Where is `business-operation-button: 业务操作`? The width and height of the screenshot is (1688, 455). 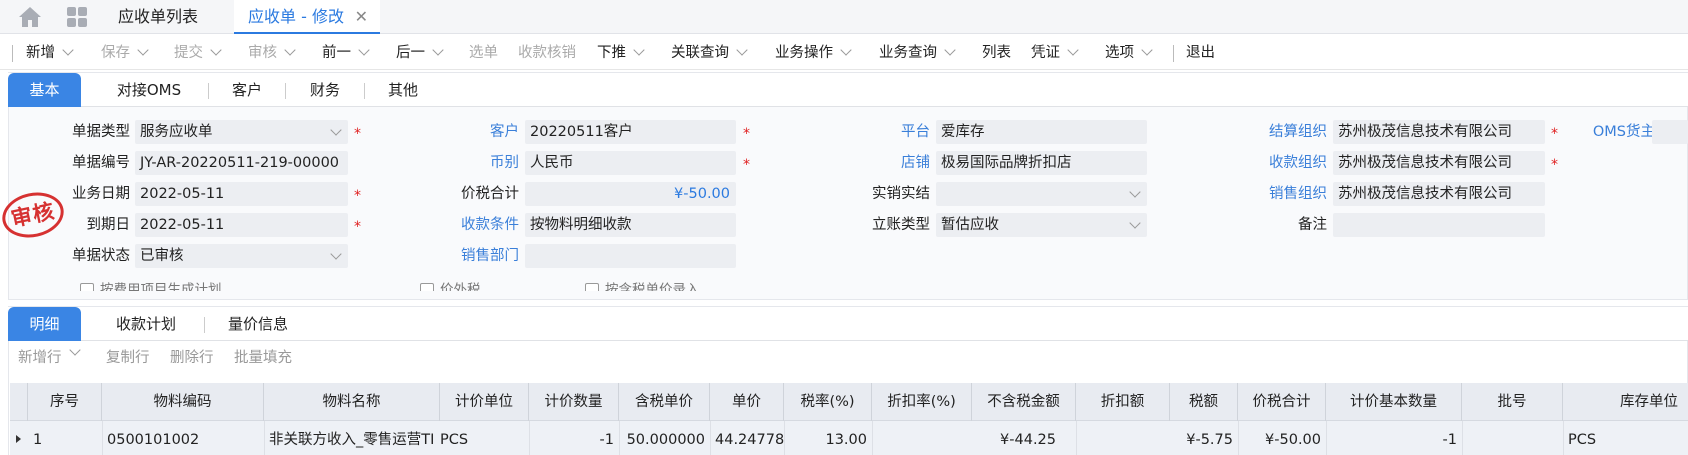 business-operation-button: 业务操作 is located at coordinates (813, 53).